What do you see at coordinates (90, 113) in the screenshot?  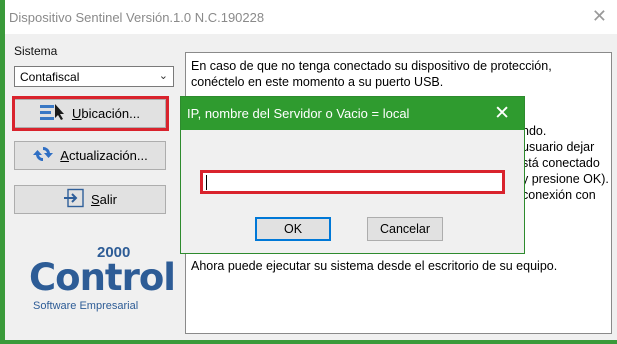 I see `ubicacion-highlight` at bounding box center [90, 113].